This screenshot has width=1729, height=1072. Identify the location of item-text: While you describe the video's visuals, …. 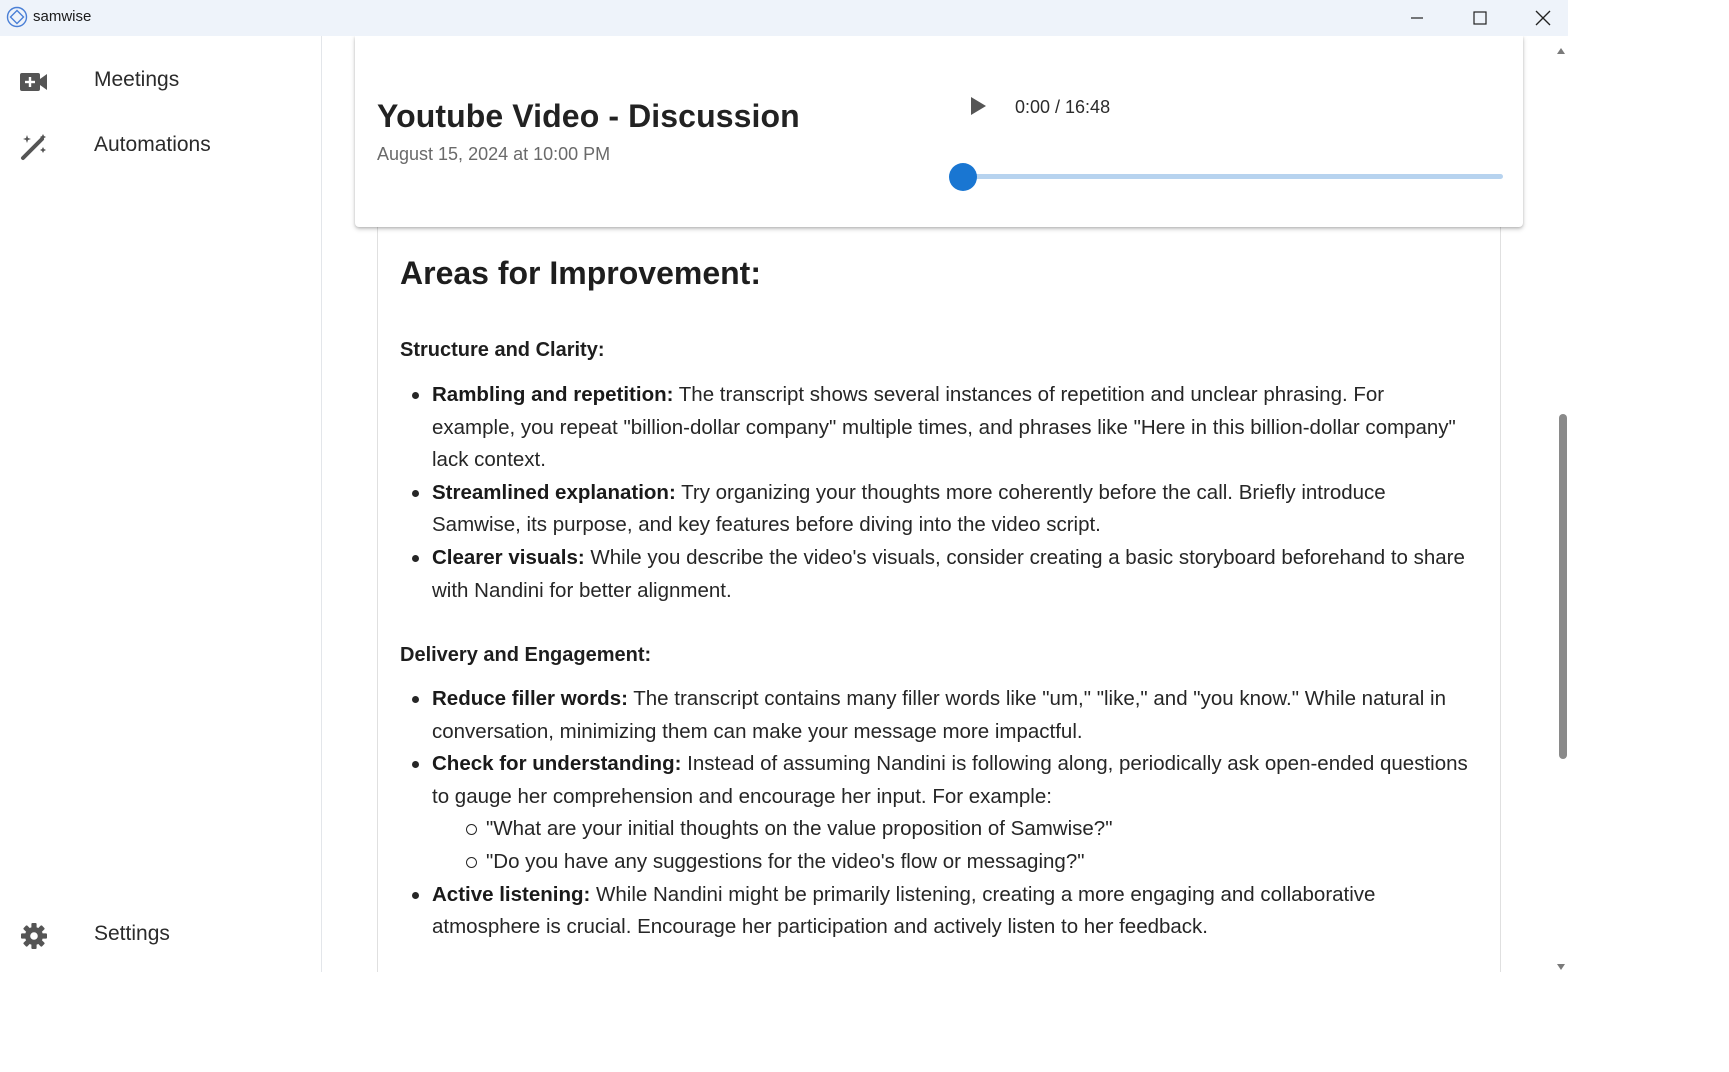
(948, 573).